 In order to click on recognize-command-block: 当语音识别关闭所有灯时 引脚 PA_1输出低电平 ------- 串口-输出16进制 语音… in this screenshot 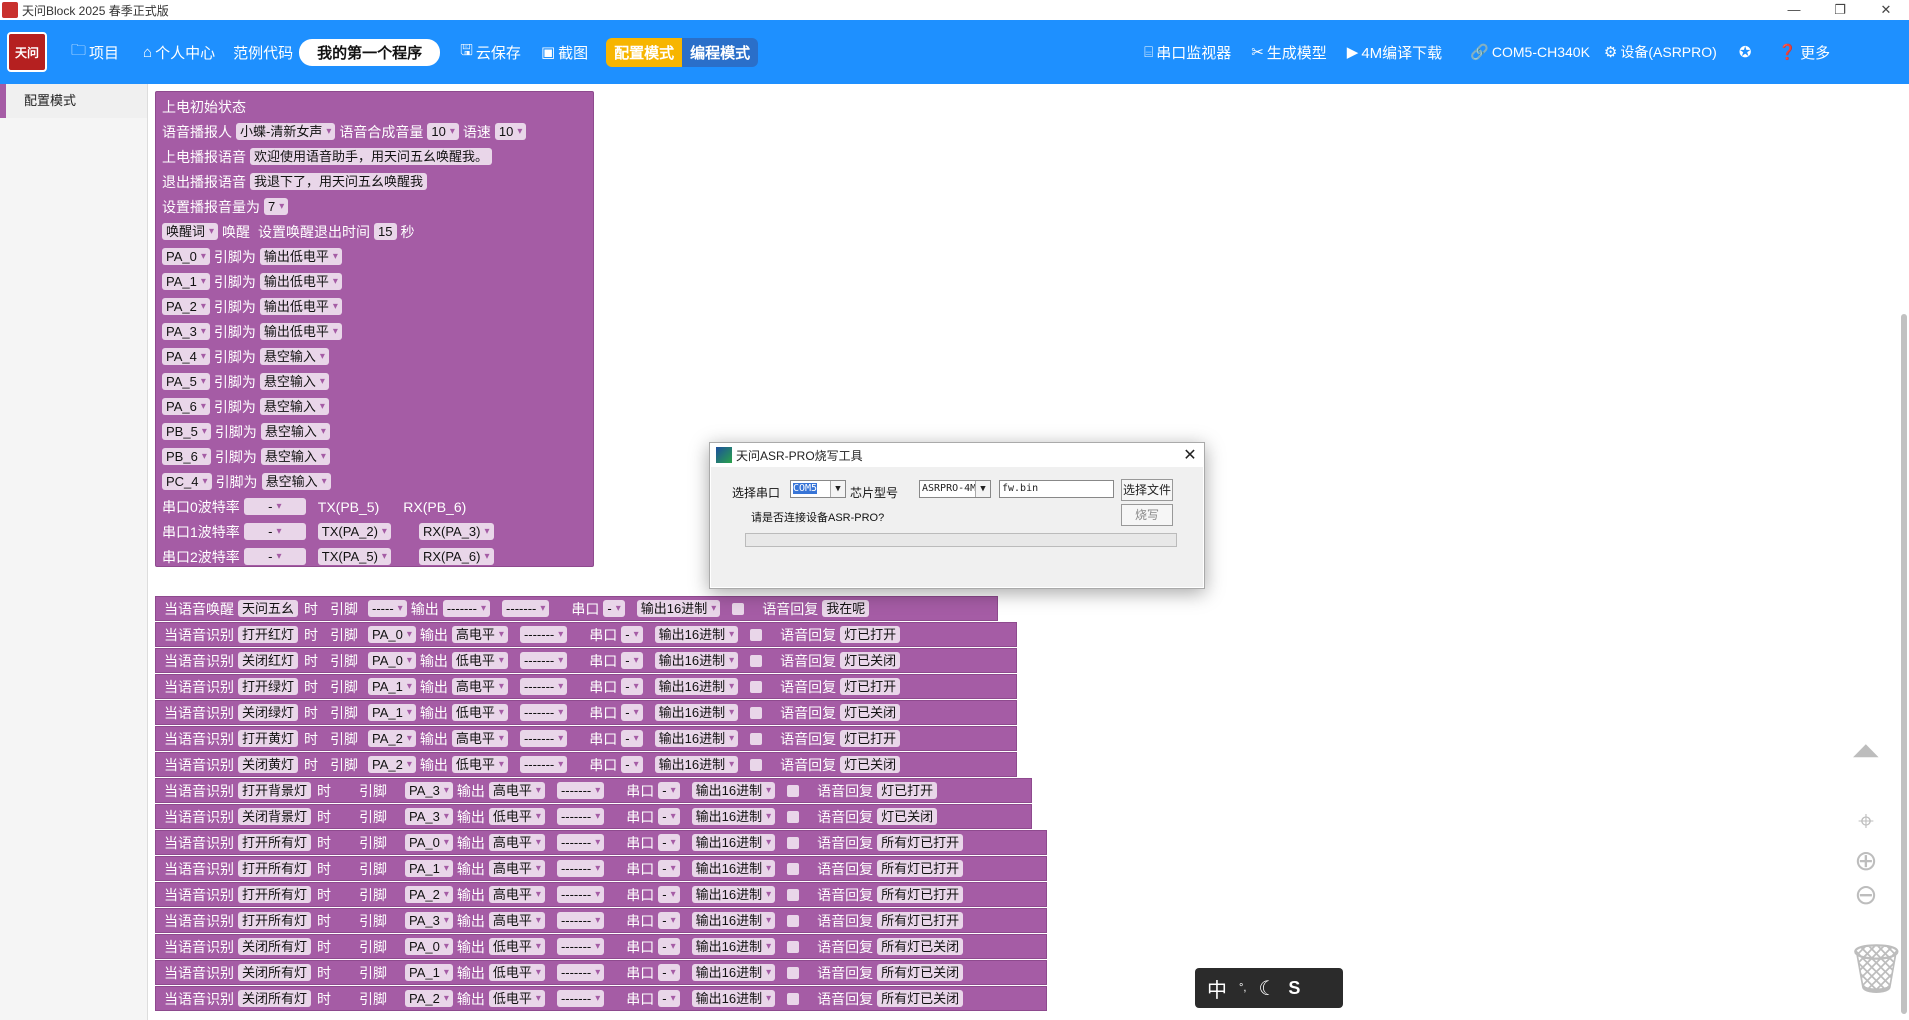, I will do `click(601, 972)`.